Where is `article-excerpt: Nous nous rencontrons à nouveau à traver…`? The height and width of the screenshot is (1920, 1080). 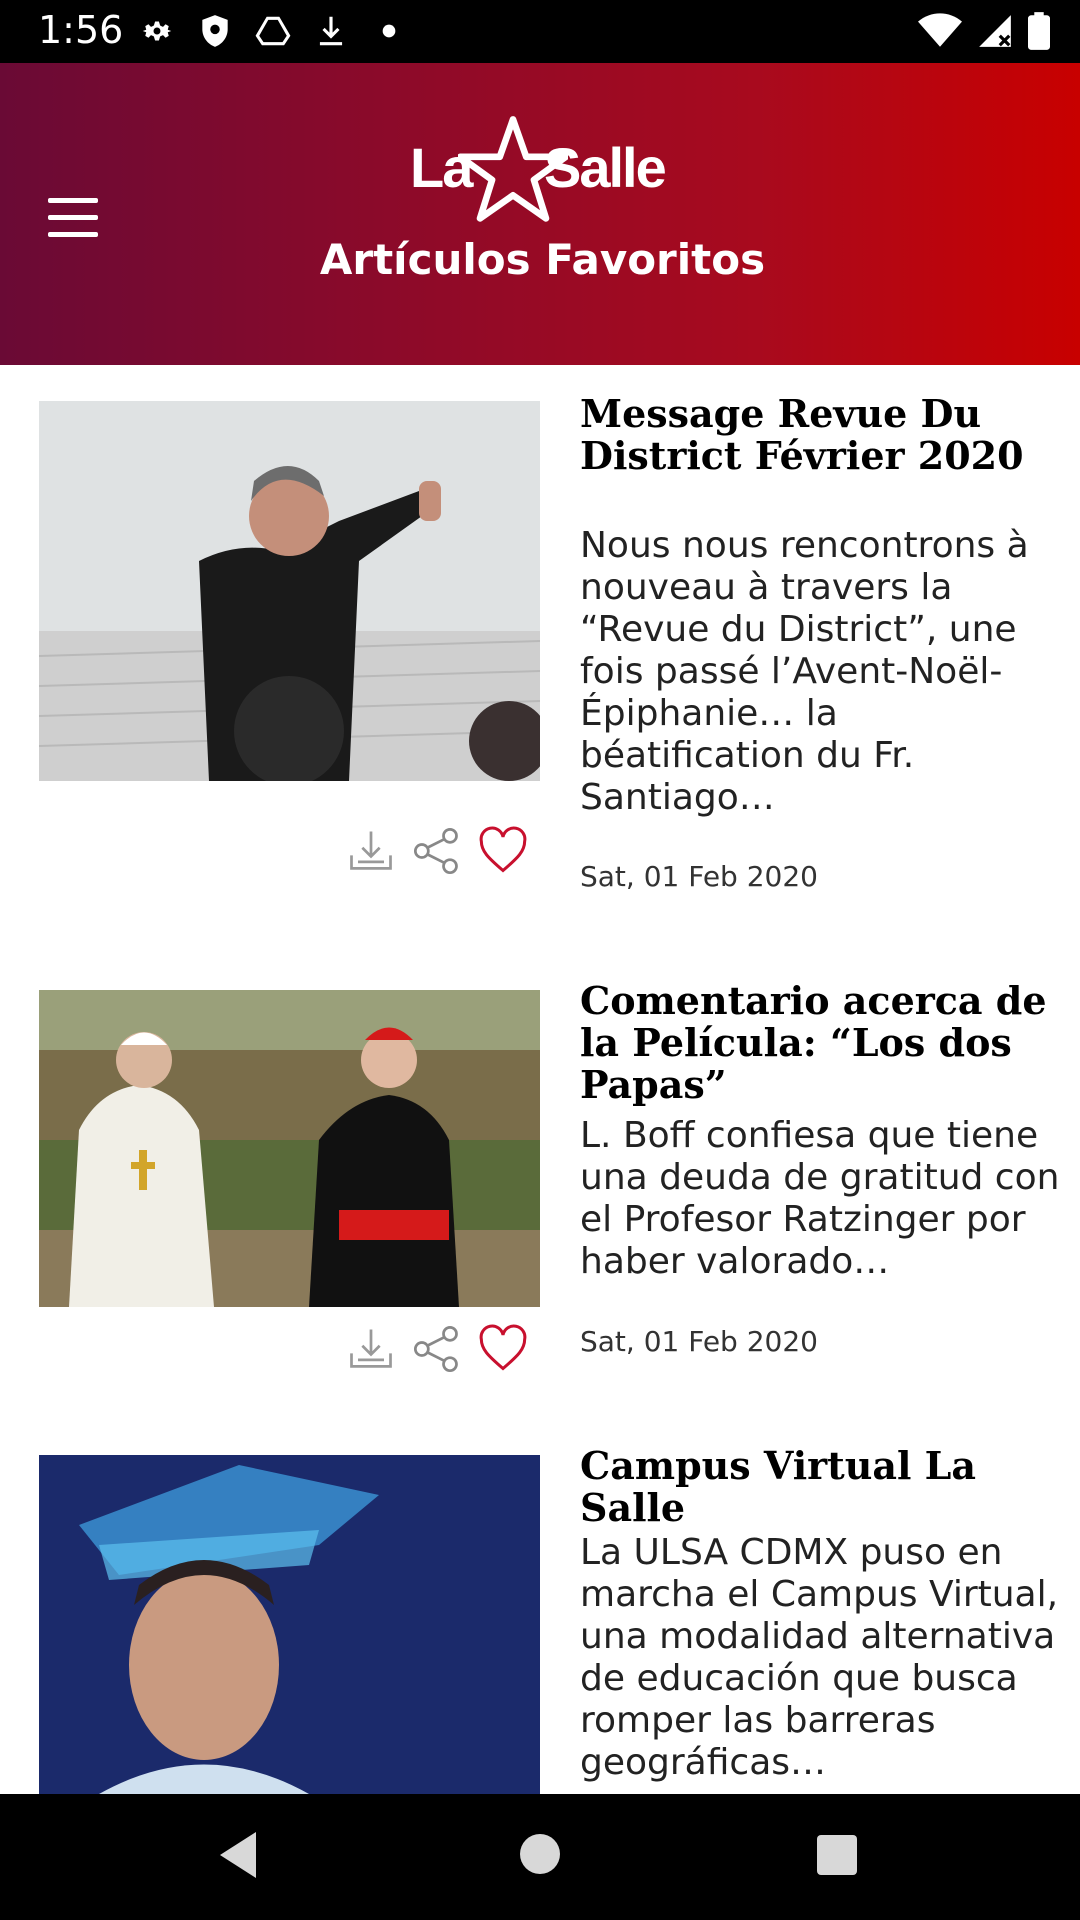
article-excerpt: Nous nous rencontrons à nouveau à traver… is located at coordinates (804, 671).